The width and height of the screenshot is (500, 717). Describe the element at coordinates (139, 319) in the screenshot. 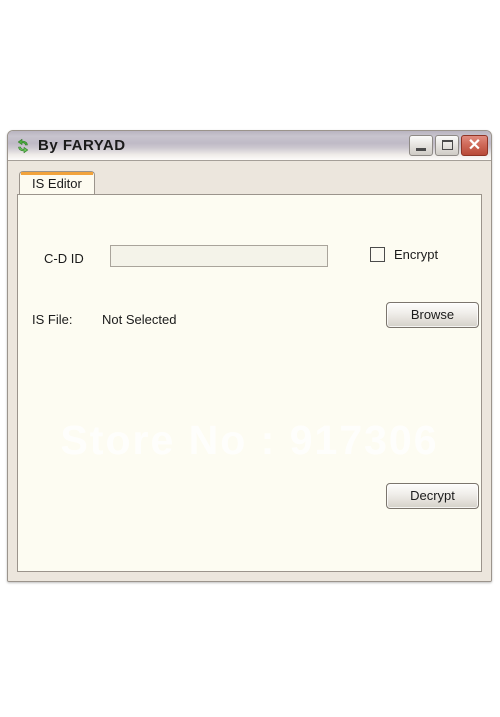

I see `isfile-value: Not Selected` at that location.